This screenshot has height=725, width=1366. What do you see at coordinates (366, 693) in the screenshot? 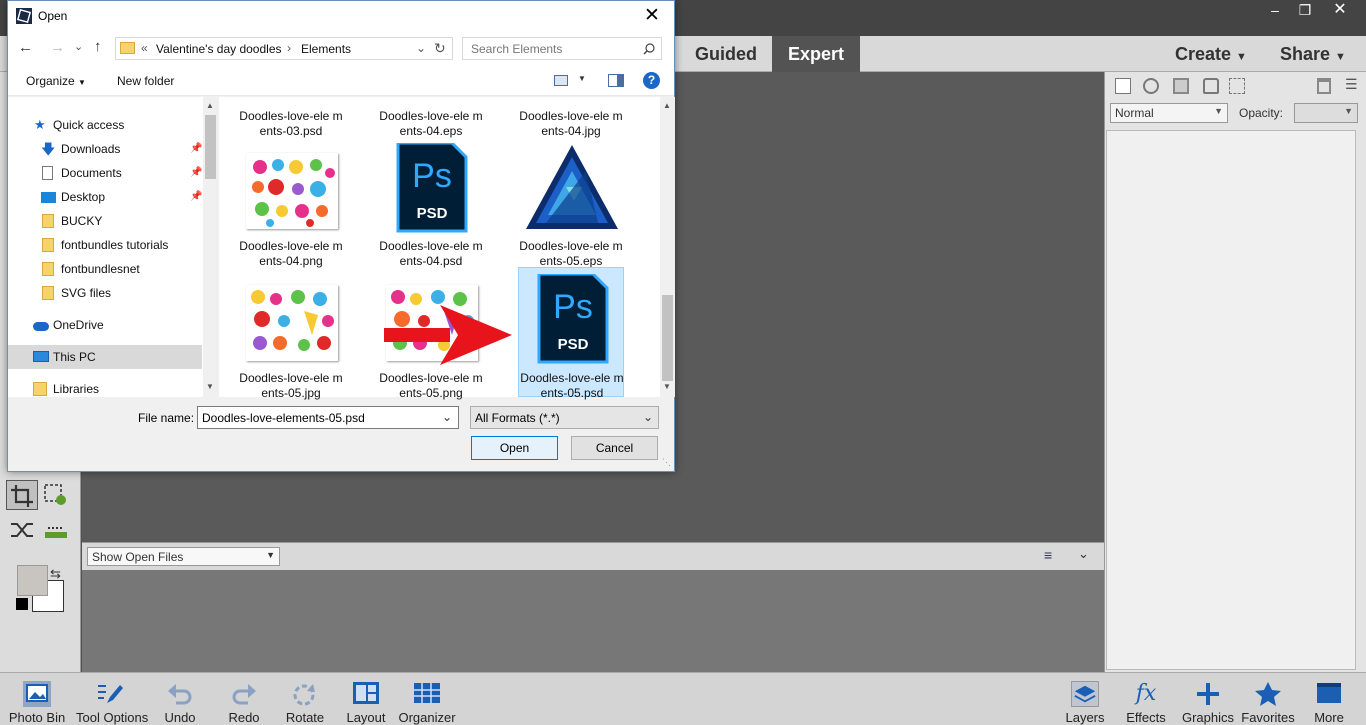
I see `layout-icon` at bounding box center [366, 693].